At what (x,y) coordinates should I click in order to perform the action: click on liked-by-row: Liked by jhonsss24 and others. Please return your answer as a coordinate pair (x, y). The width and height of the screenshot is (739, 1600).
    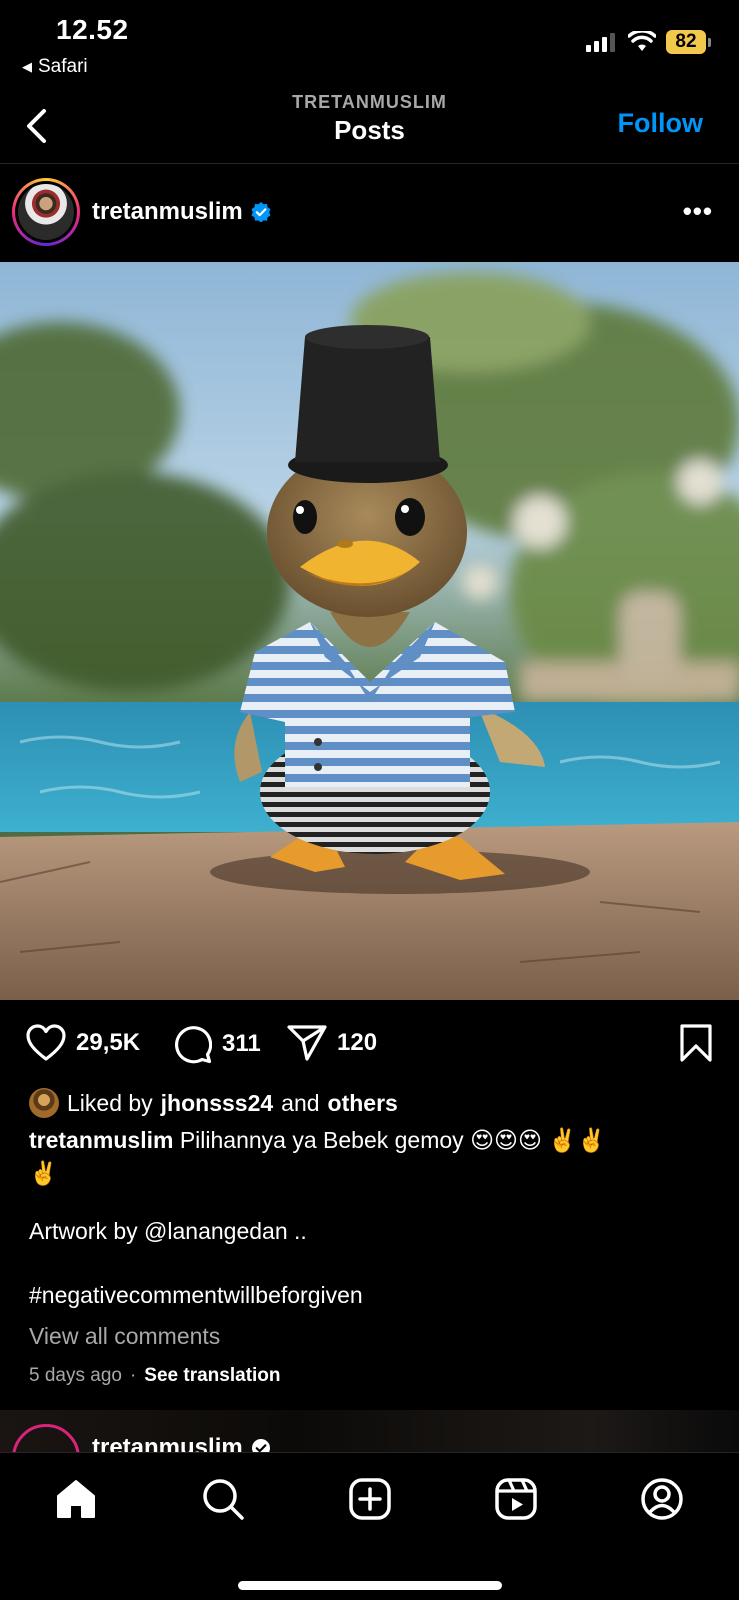
    Looking at the image, I should click on (213, 1103).